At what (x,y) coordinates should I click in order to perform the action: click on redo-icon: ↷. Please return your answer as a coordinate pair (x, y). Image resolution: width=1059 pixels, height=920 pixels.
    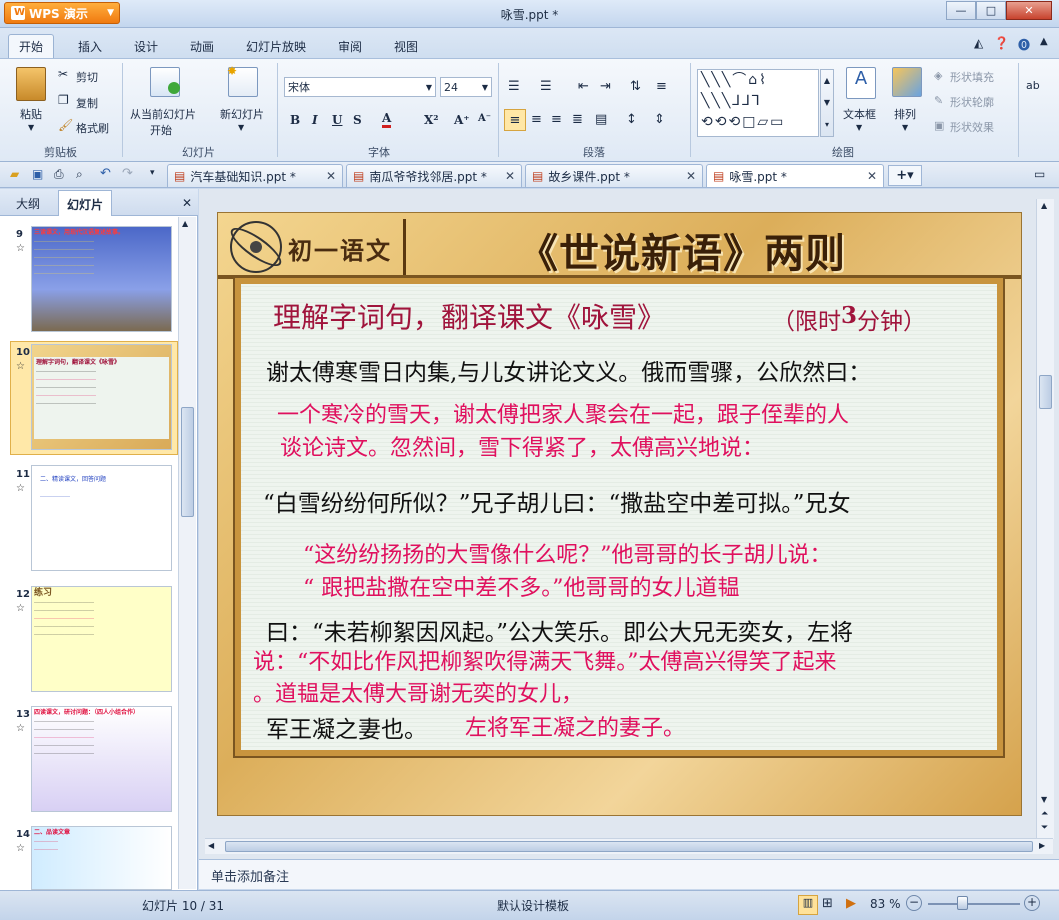
    Looking at the image, I should click on (127, 173).